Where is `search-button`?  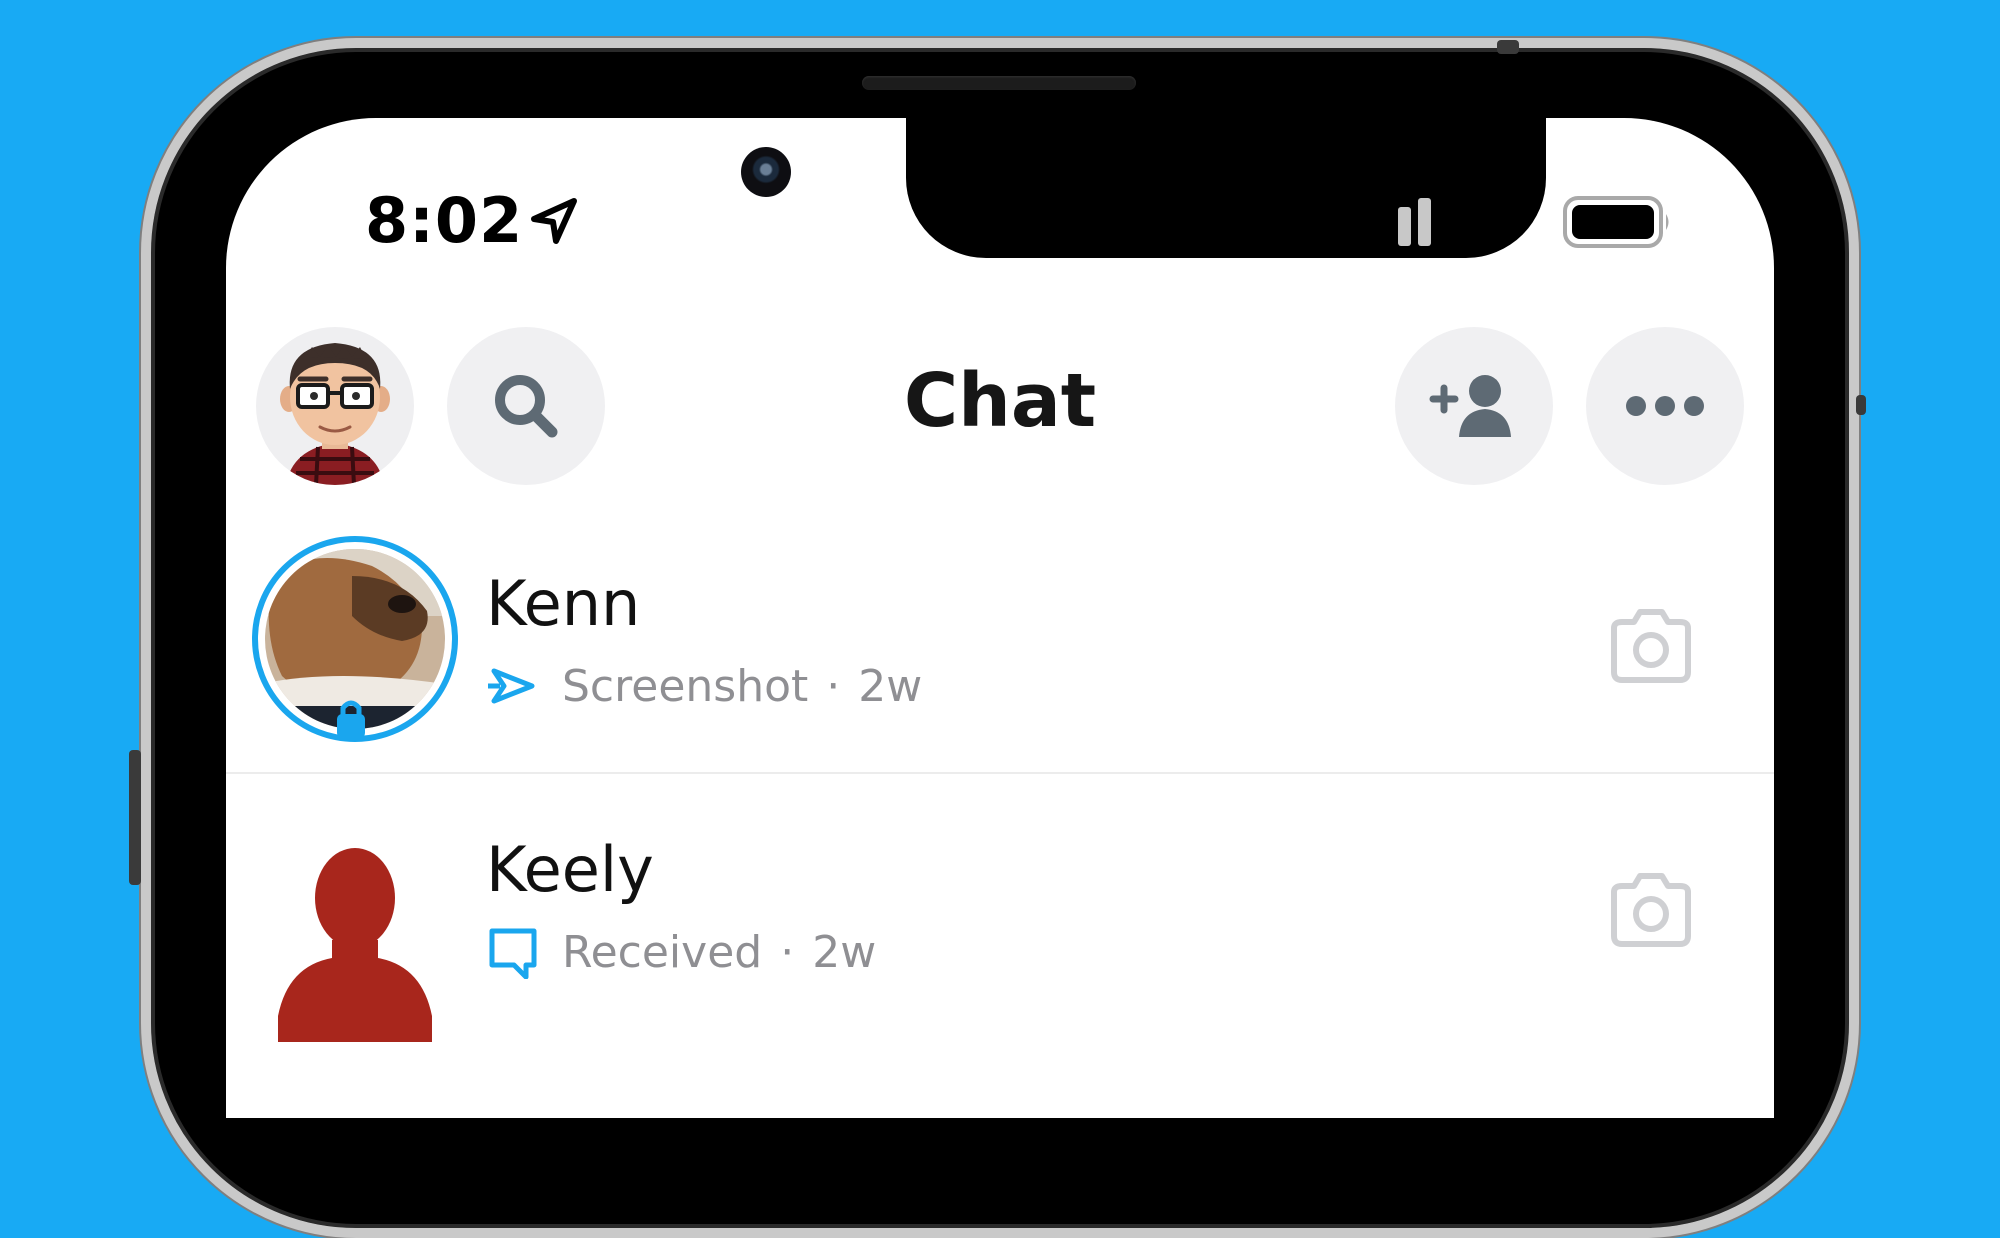 search-button is located at coordinates (526, 406).